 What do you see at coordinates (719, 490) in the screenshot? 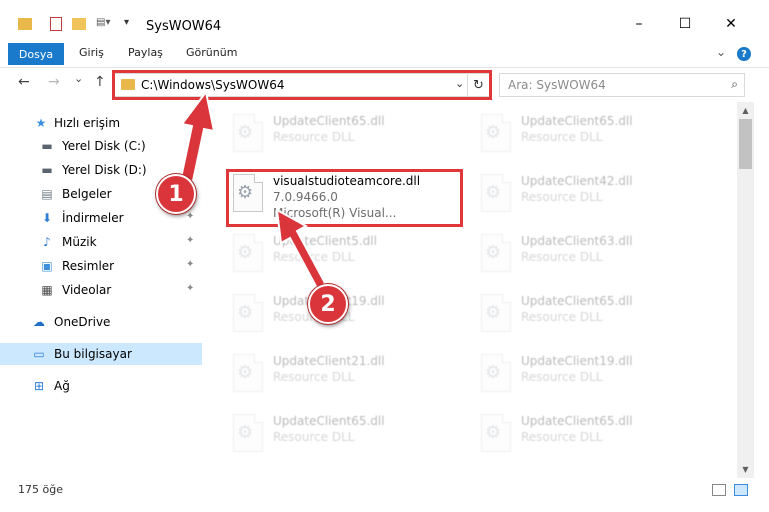
I see `details-view-icon` at bounding box center [719, 490].